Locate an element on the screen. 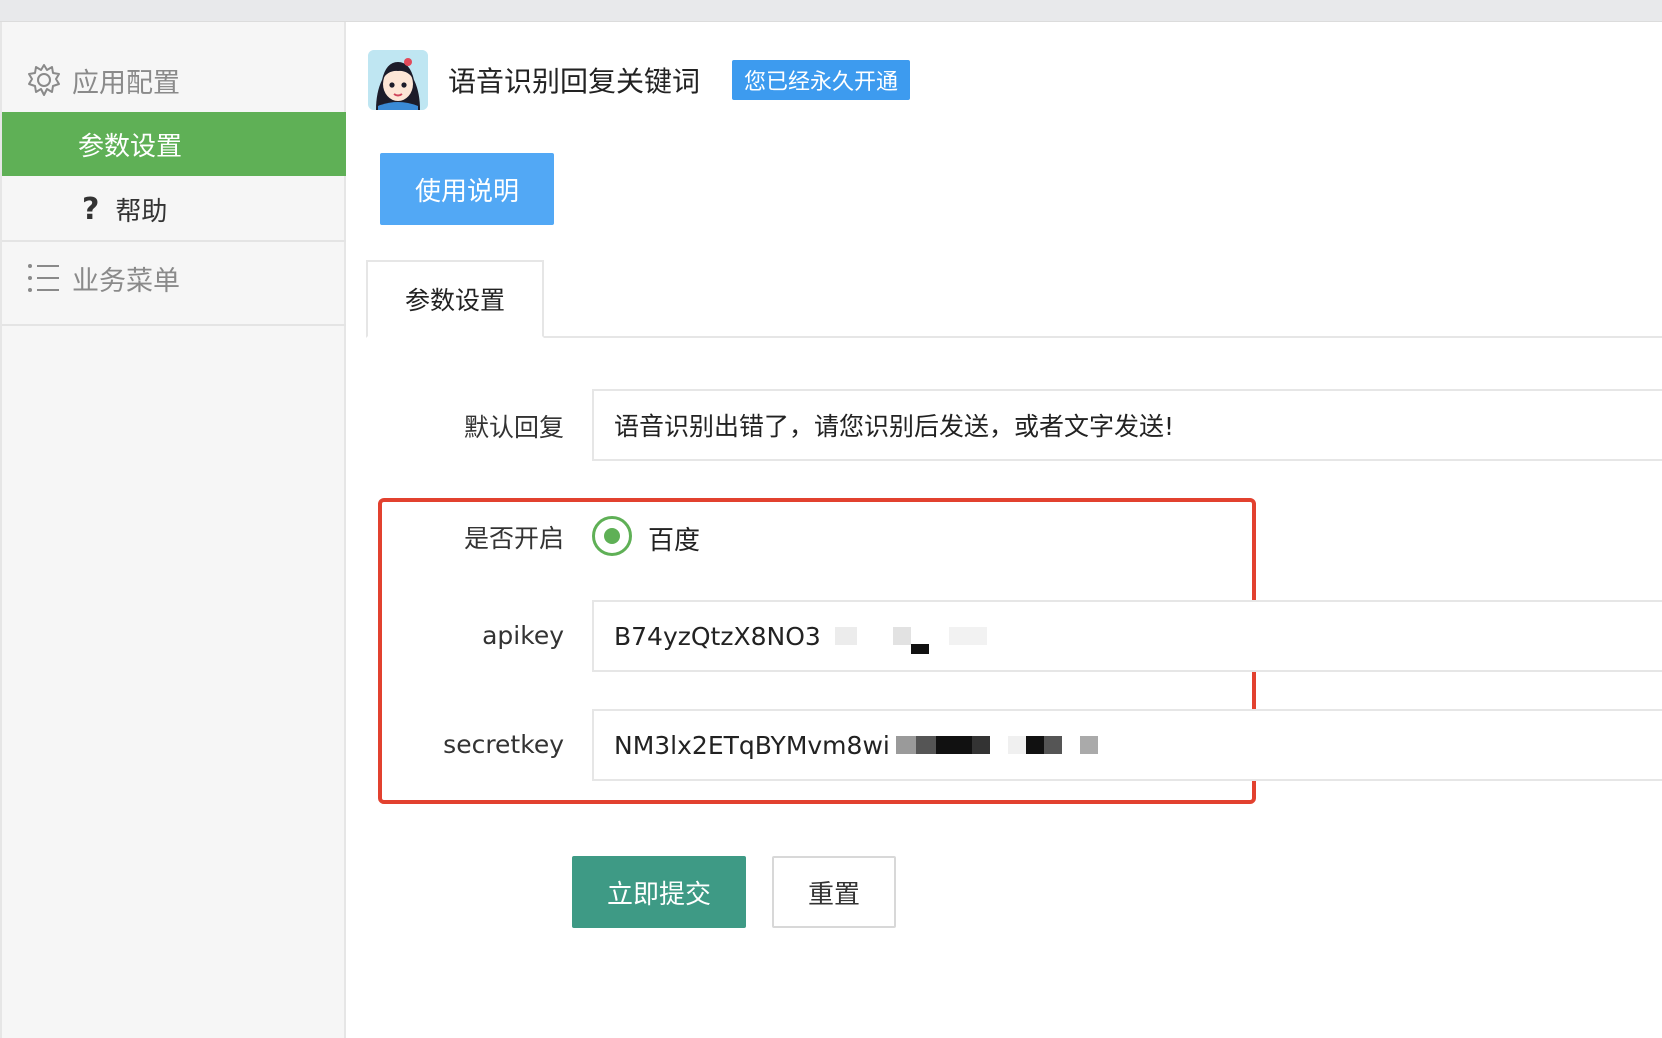 The width and height of the screenshot is (1662, 1038). sidebar-section-business-menu: 业务菜单 is located at coordinates (174, 278).